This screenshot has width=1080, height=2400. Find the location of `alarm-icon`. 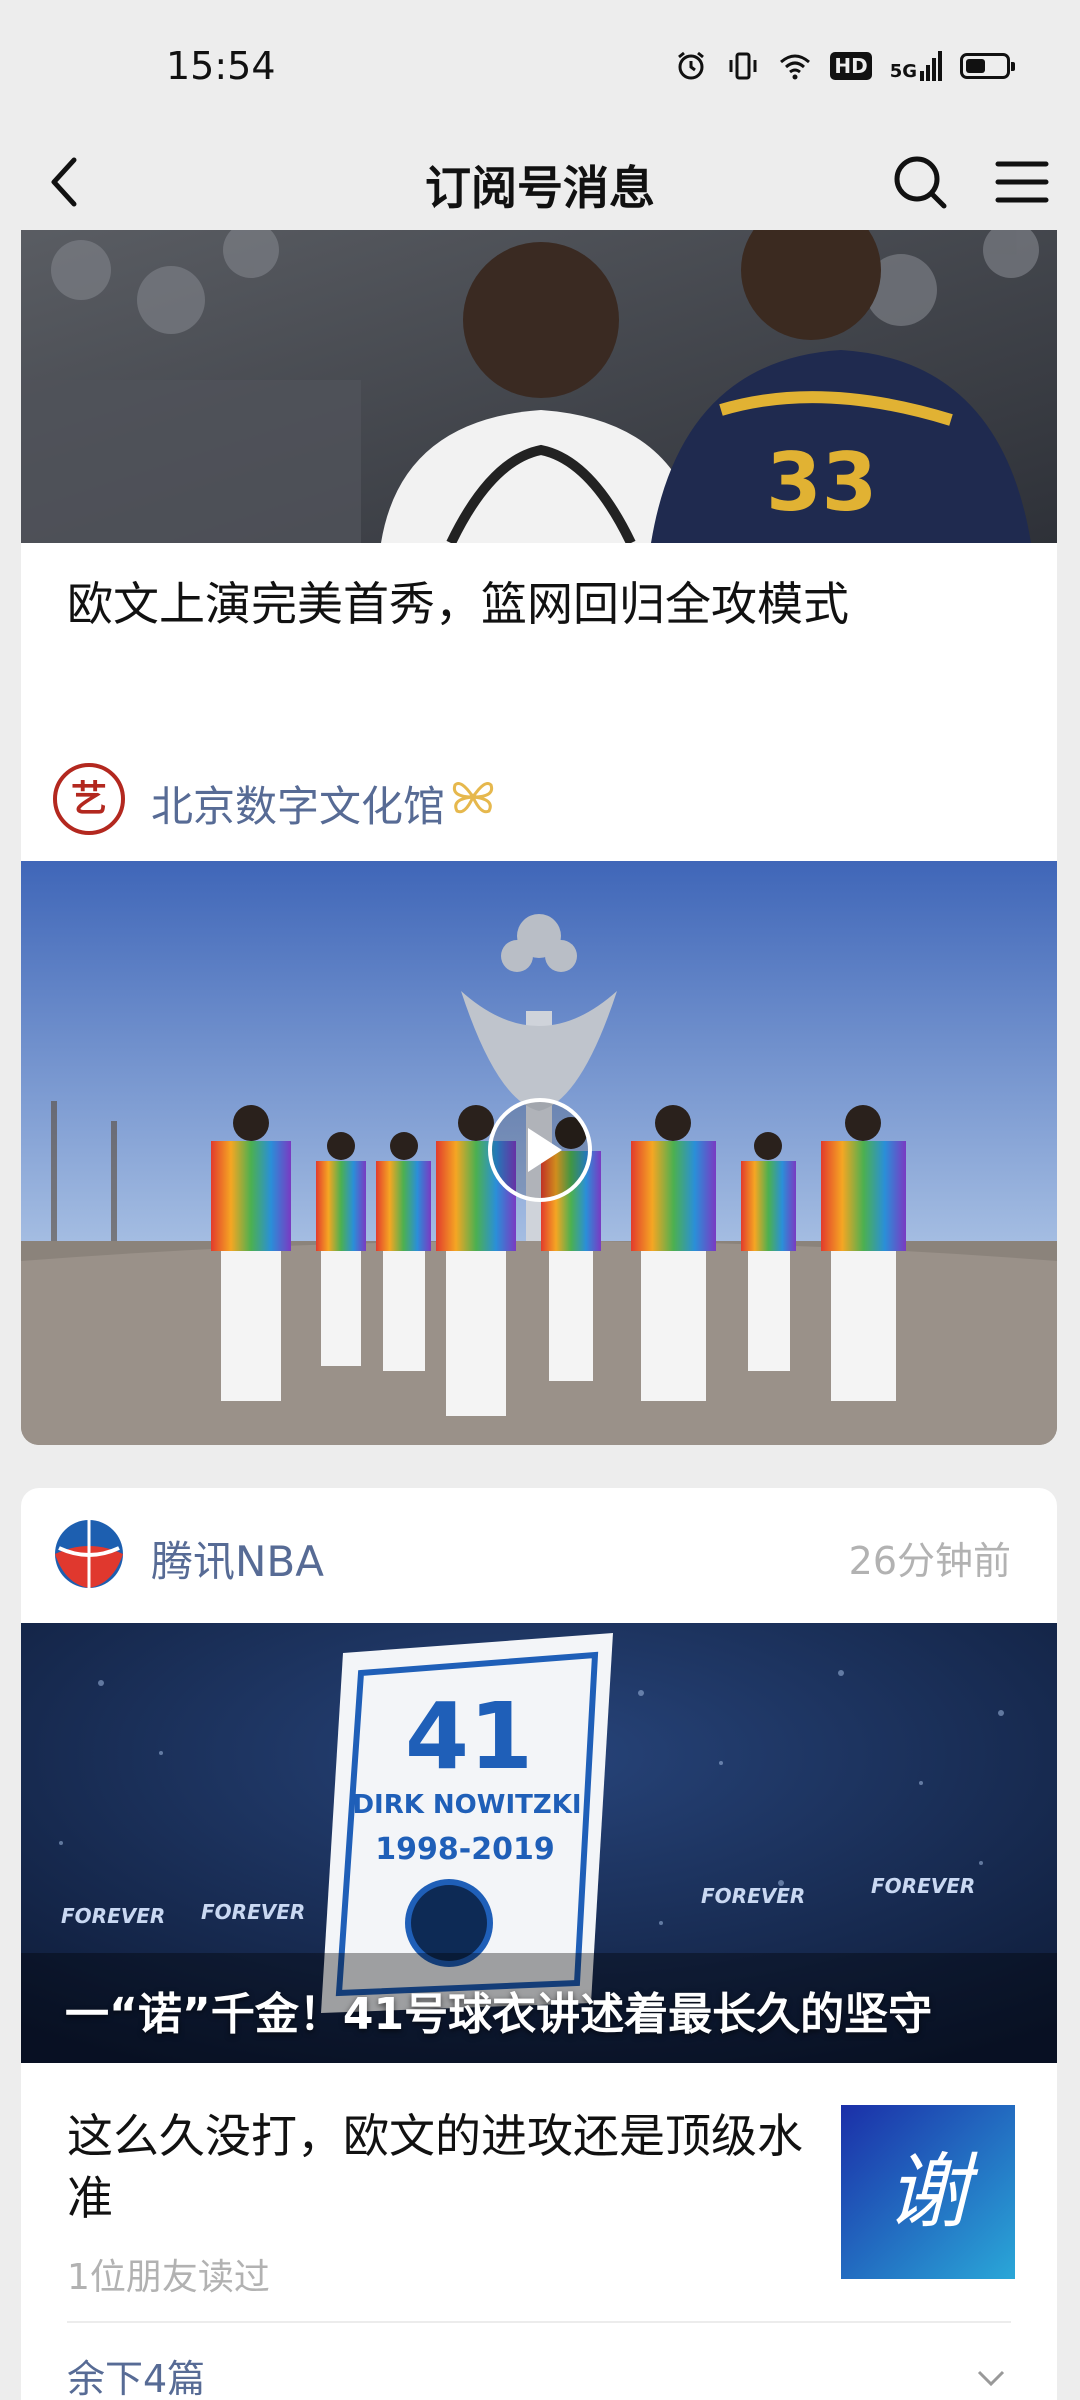

alarm-icon is located at coordinates (691, 65).